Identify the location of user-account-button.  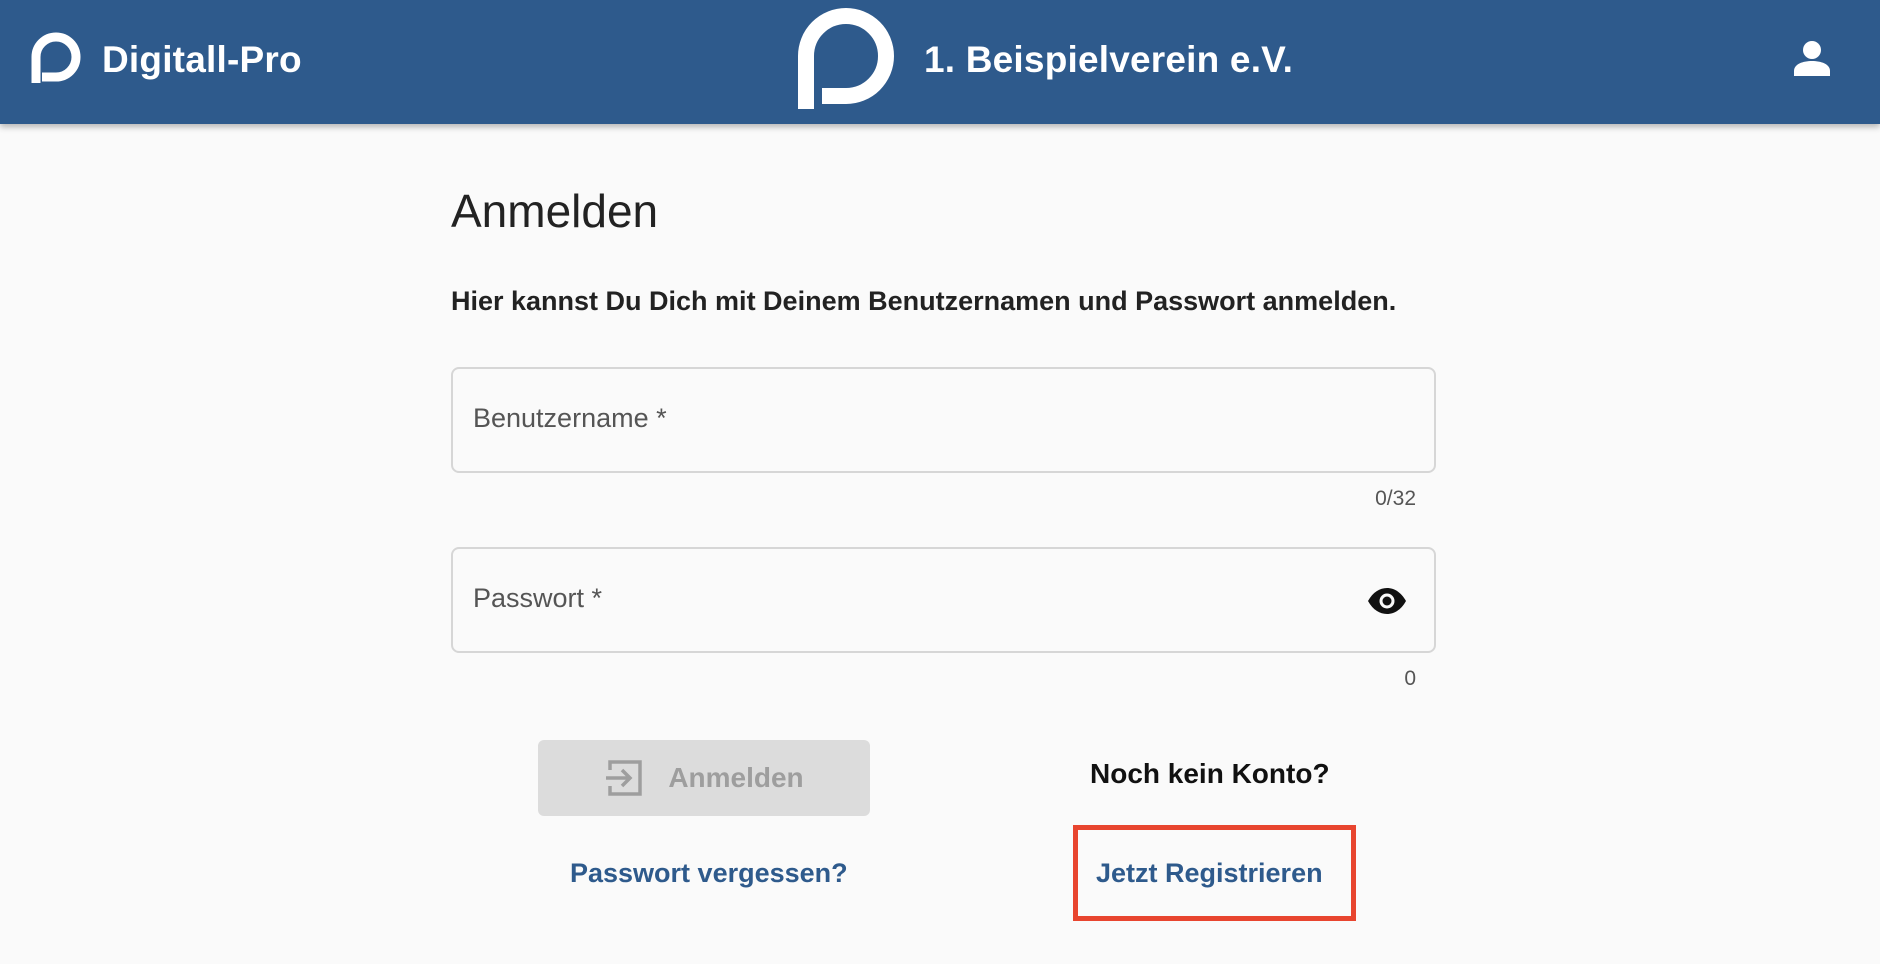
(1812, 60).